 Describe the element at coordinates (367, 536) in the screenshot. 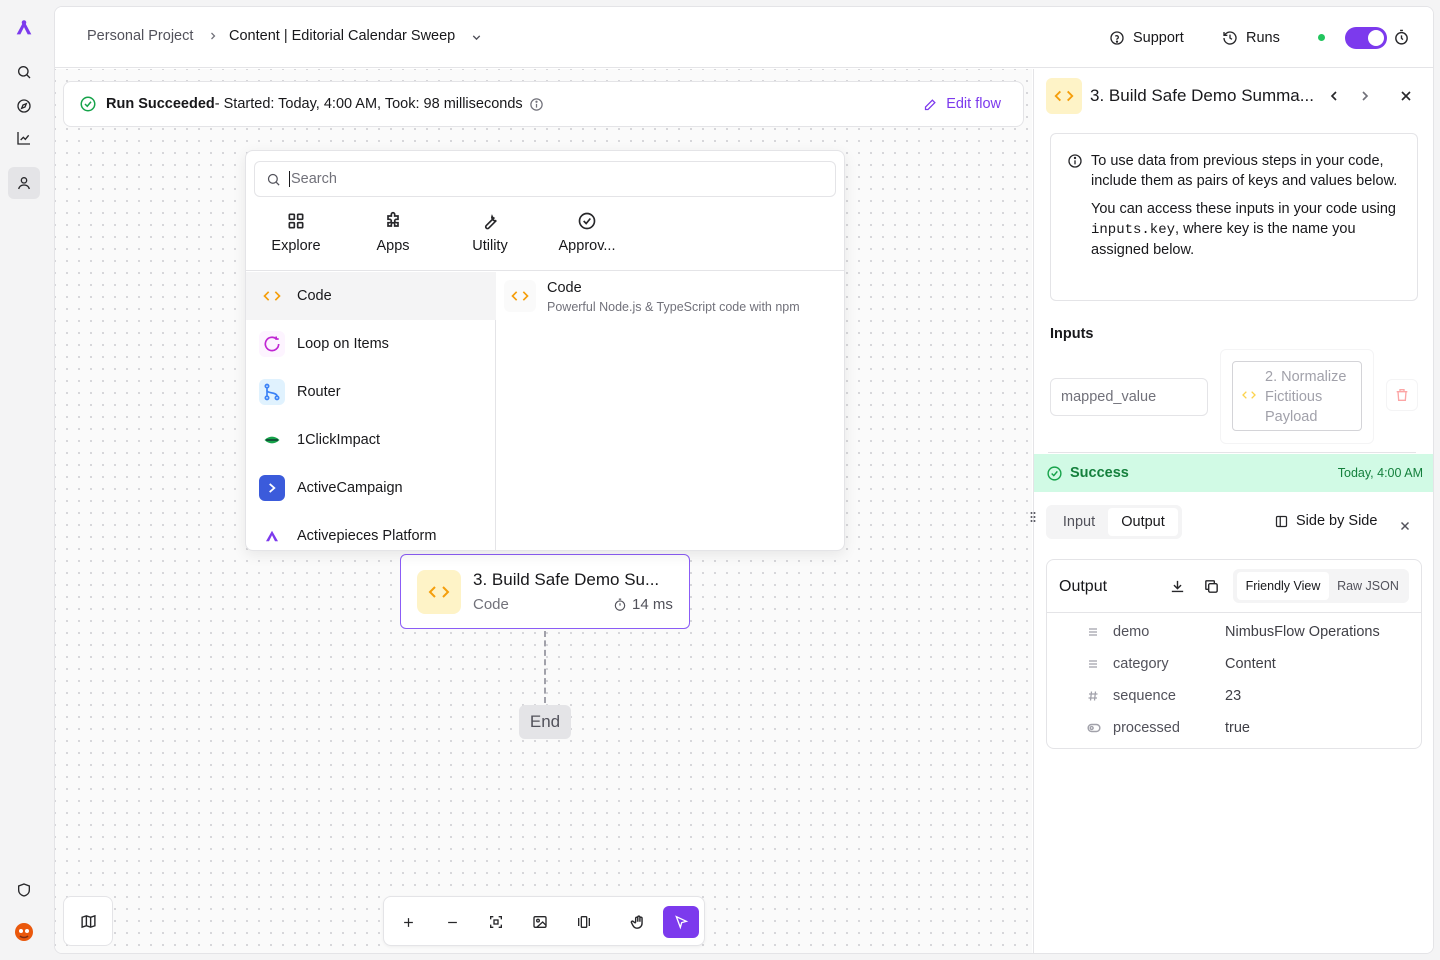

I see `list-item-label: Activepieces Platform` at that location.